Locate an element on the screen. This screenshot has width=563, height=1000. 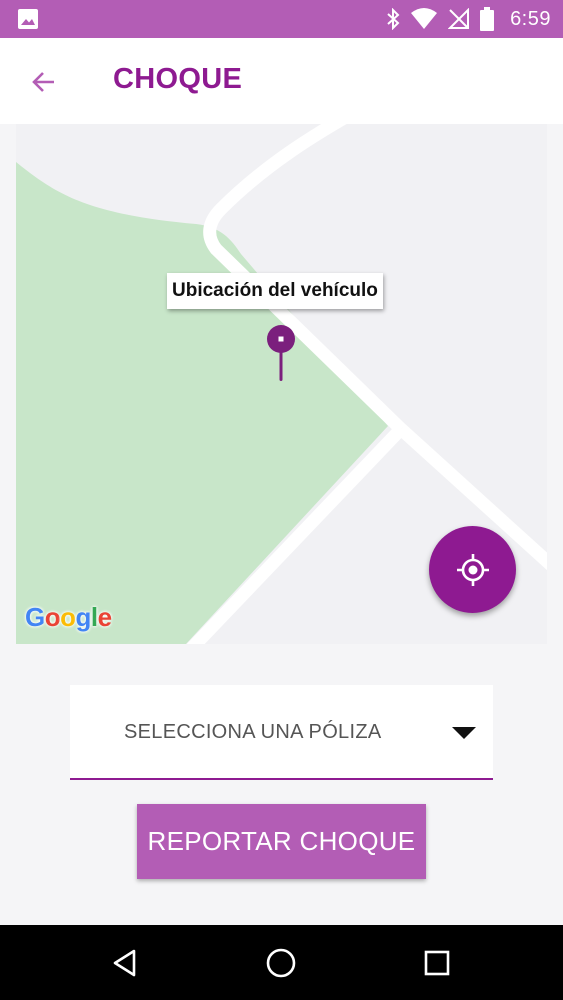
chevron-down-icon is located at coordinates (464, 733).